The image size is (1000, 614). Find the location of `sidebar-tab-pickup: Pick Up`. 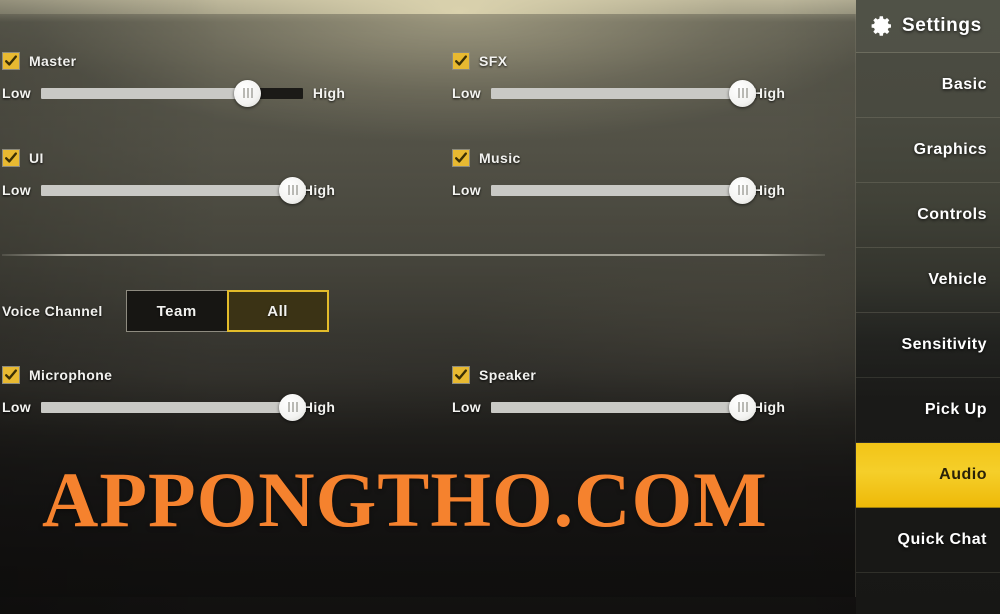

sidebar-tab-pickup: Pick Up is located at coordinates (928, 410).